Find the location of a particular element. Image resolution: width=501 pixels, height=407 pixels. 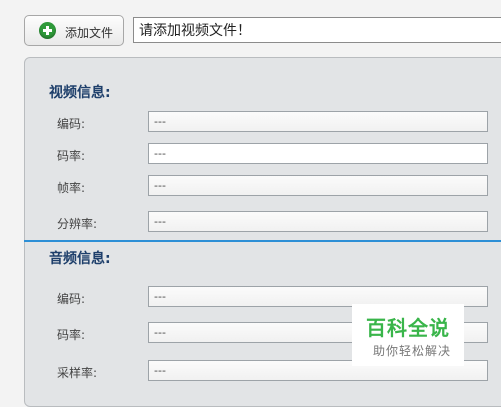

watermark-badge: 百科全说 助你轻松解决 is located at coordinates (408, 335).